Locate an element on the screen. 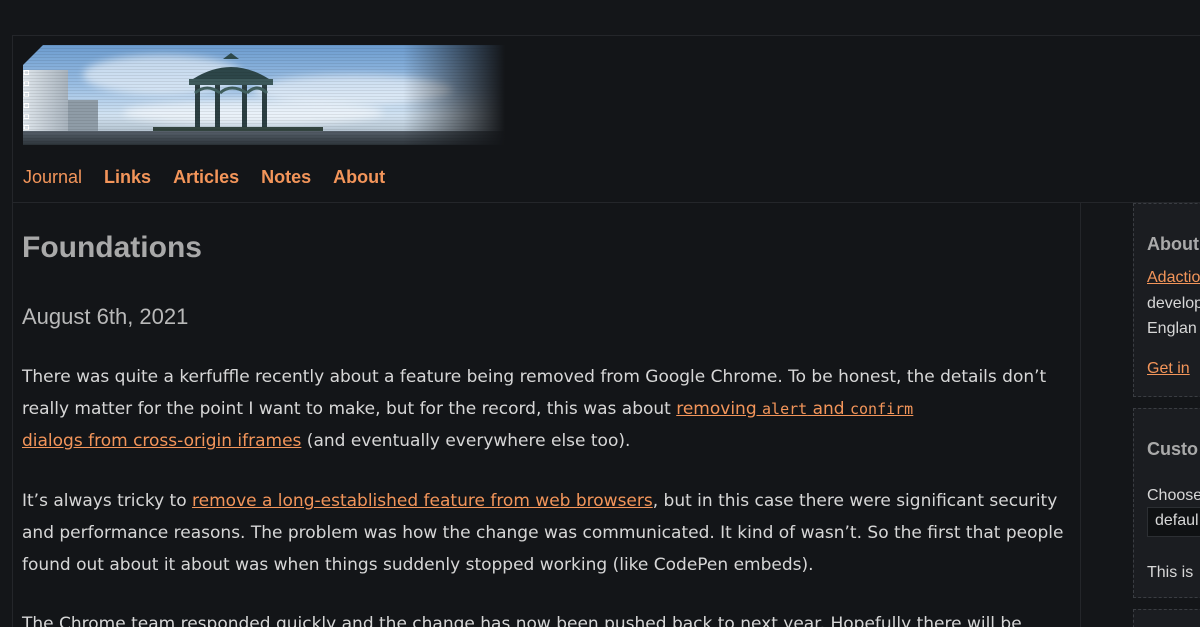  banner-image is located at coordinates (273, 95).